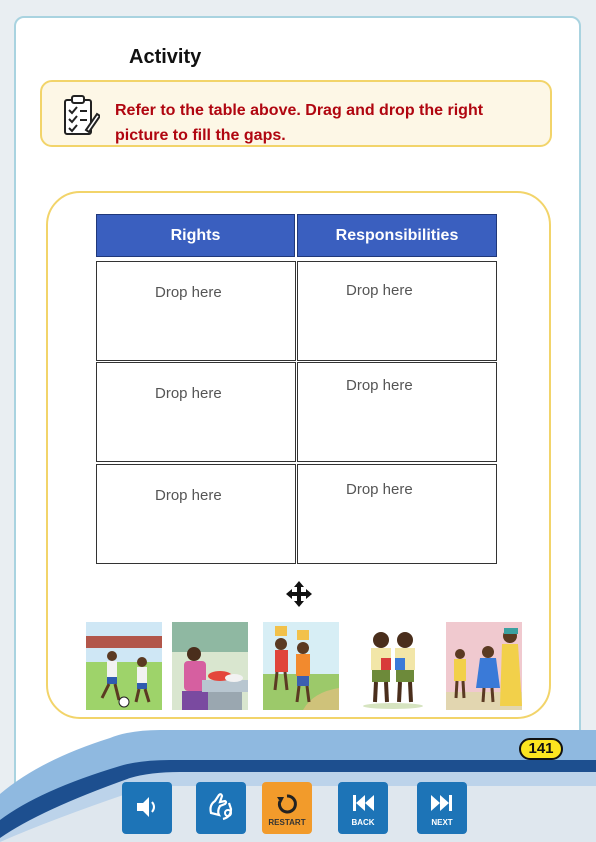 The width and height of the screenshot is (596, 842). What do you see at coordinates (363, 803) in the screenshot?
I see `skip-back-icon` at bounding box center [363, 803].